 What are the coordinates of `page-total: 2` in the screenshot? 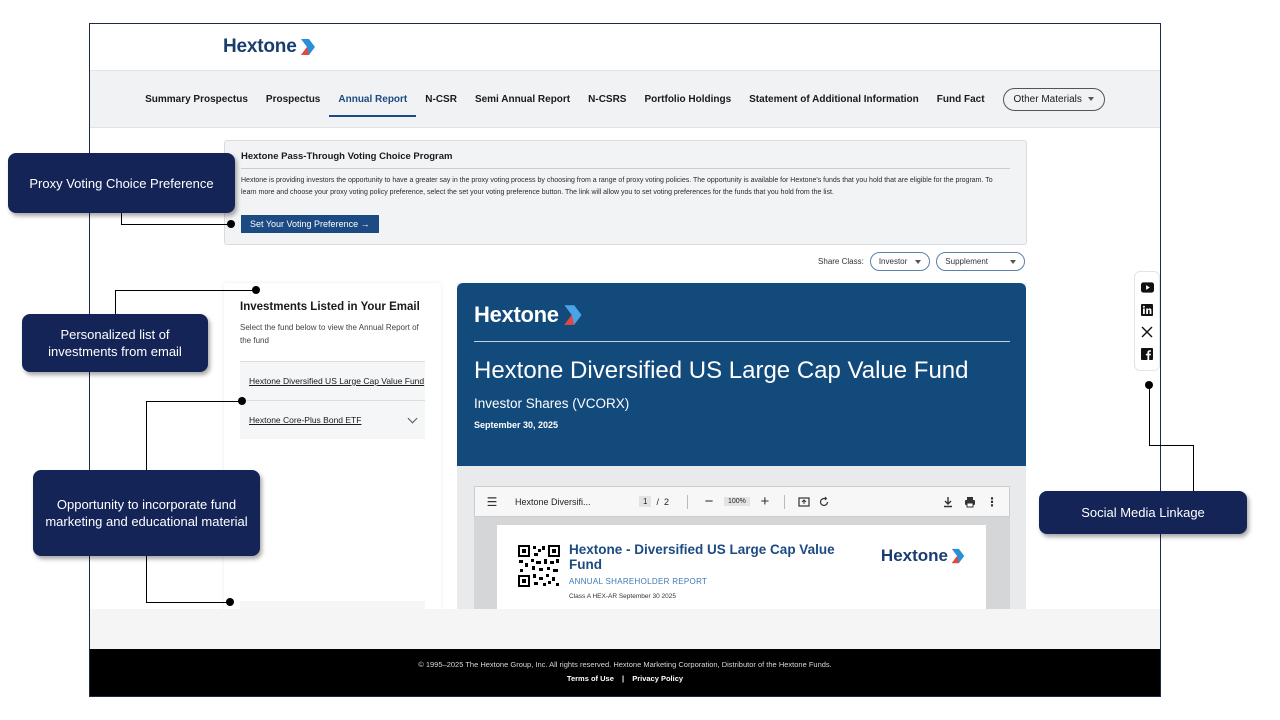 It's located at (666, 501).